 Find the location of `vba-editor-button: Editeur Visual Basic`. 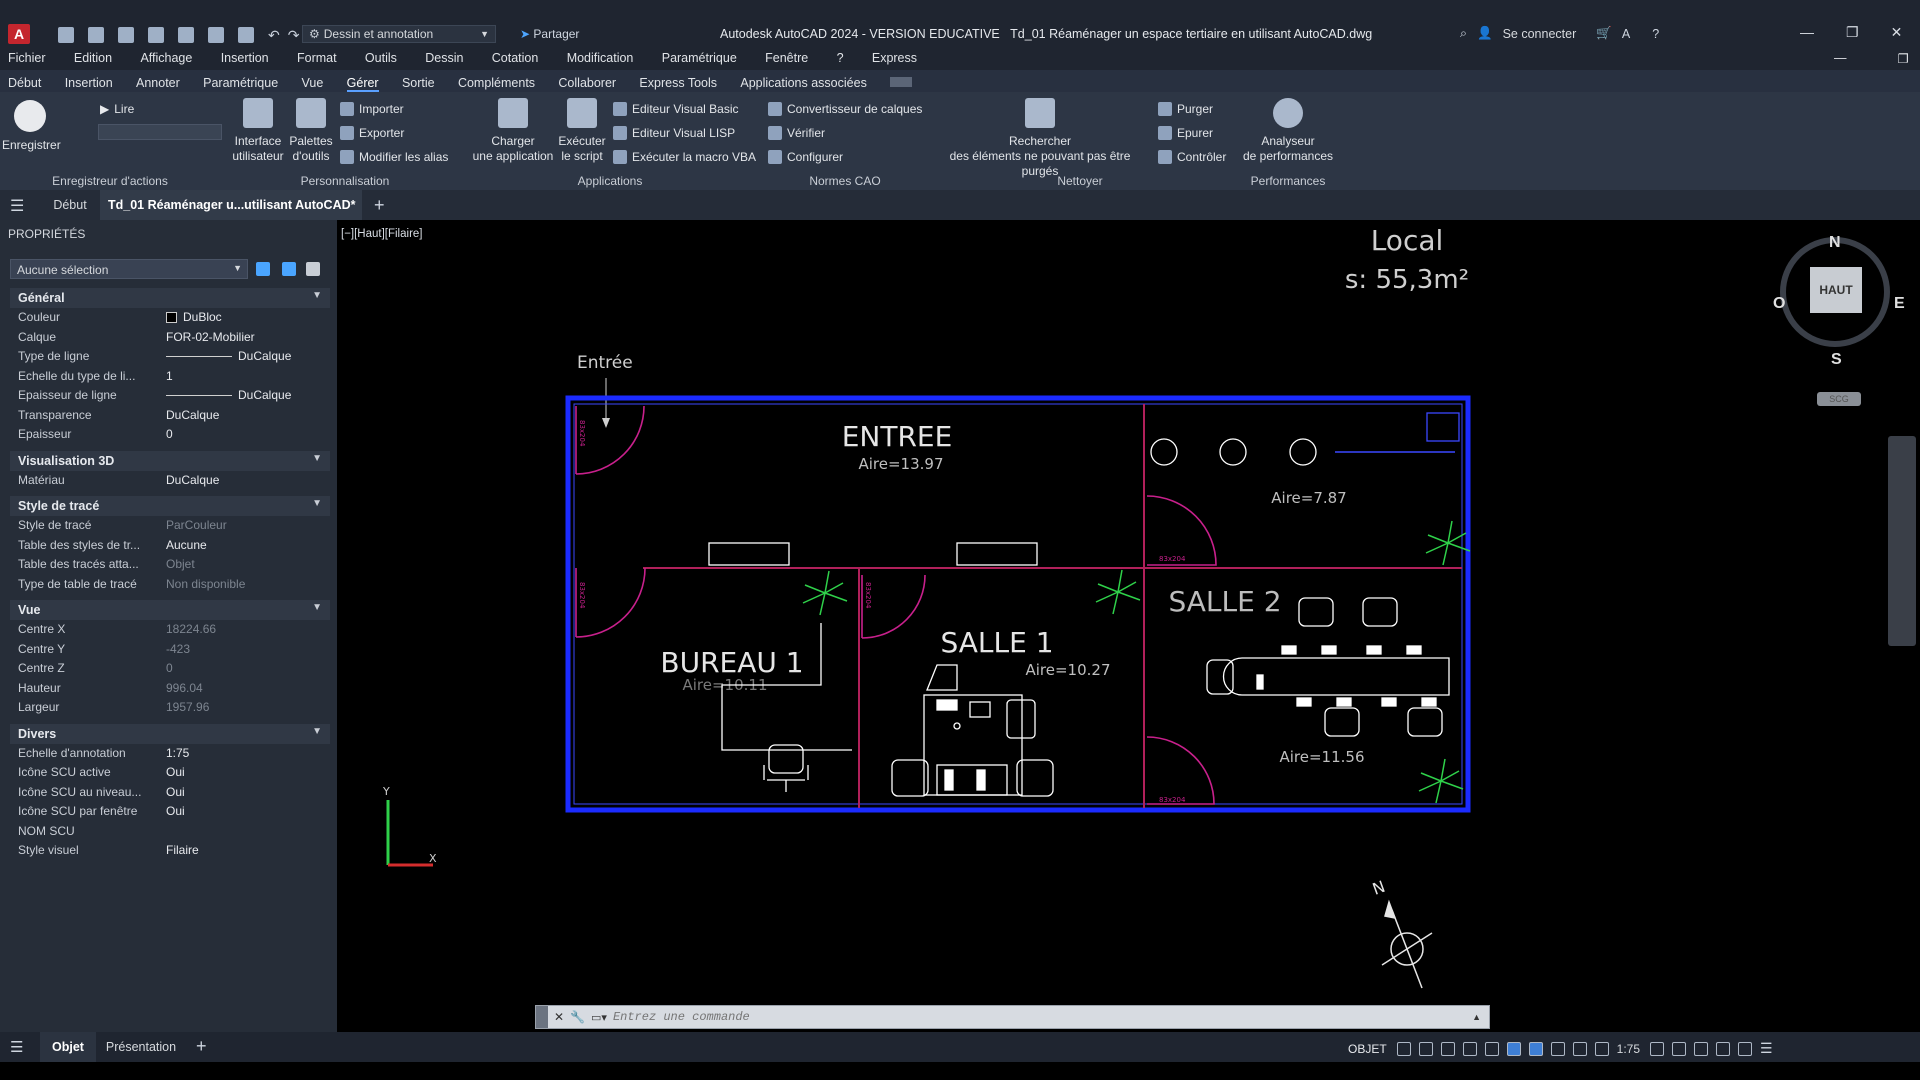

vba-editor-button: Editeur Visual Basic is located at coordinates (676, 109).